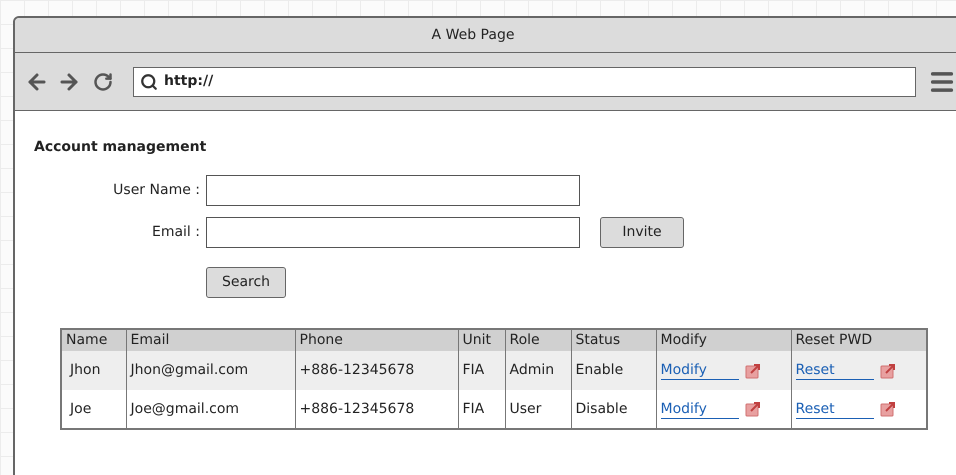 This screenshot has width=956, height=475. What do you see at coordinates (103, 82) in the screenshot?
I see `reload-icon` at bounding box center [103, 82].